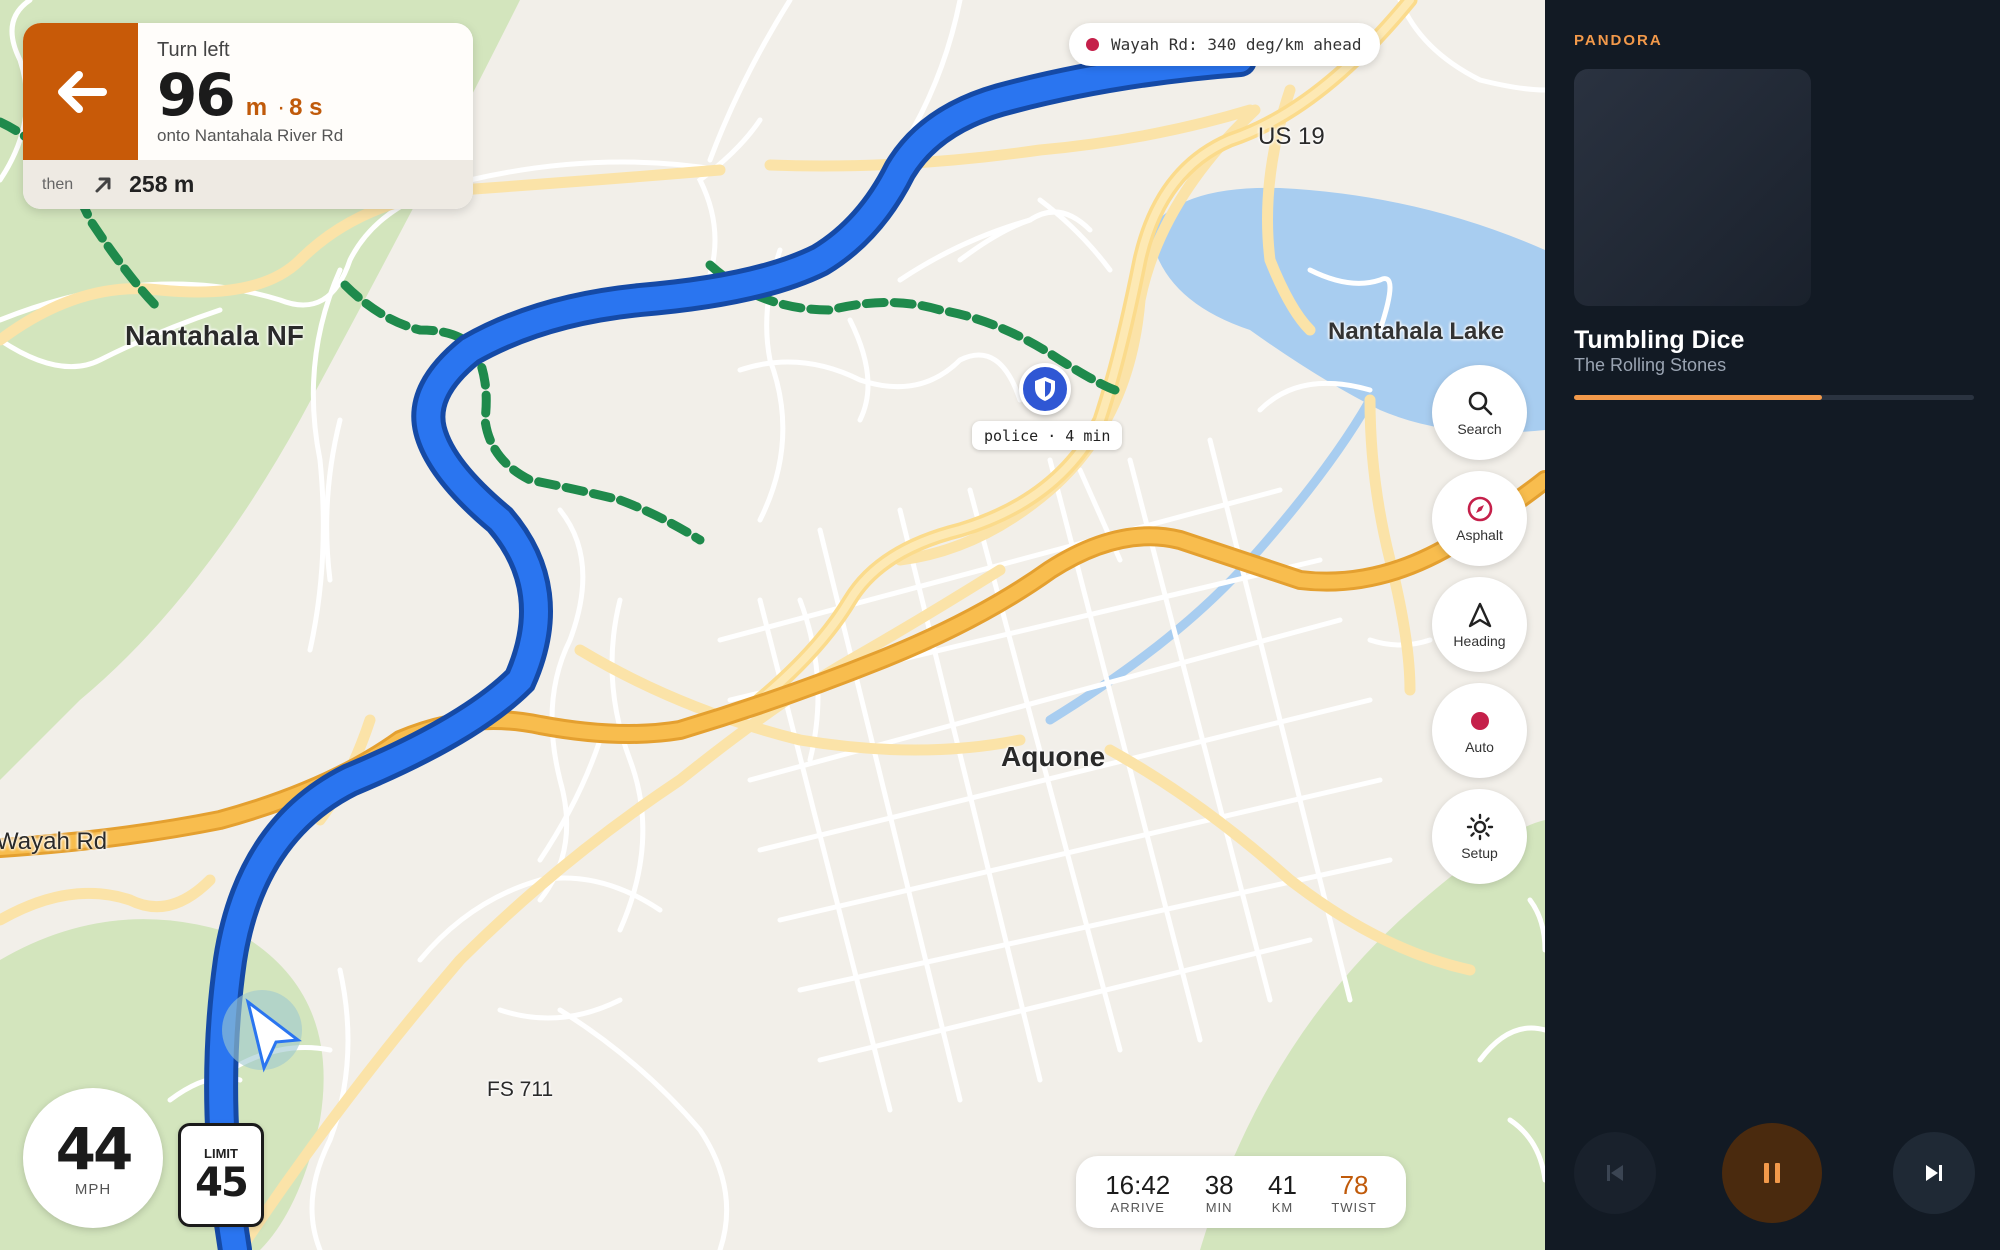 Image resolution: width=2000 pixels, height=1250 pixels. I want to click on track-title: Tumbling Dice, so click(1659, 340).